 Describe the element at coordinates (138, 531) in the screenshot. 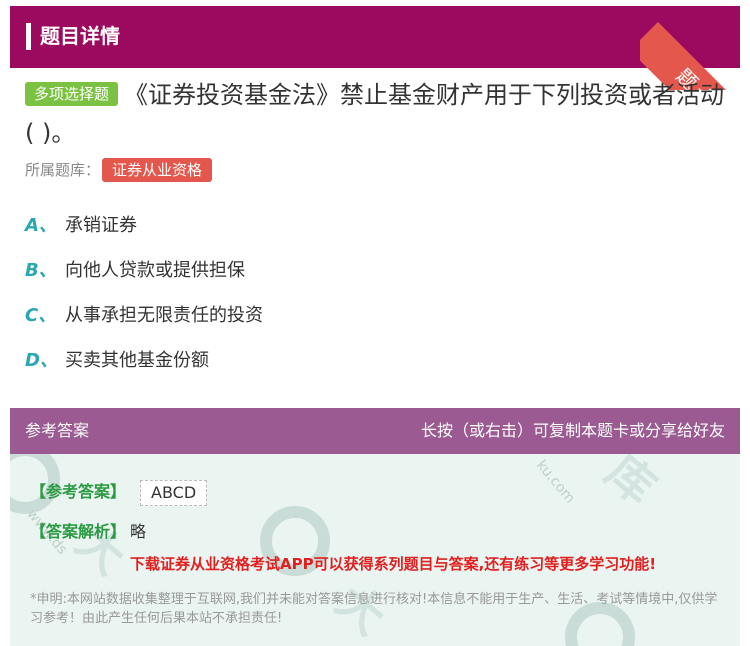

I see `analysis-value: 略` at that location.